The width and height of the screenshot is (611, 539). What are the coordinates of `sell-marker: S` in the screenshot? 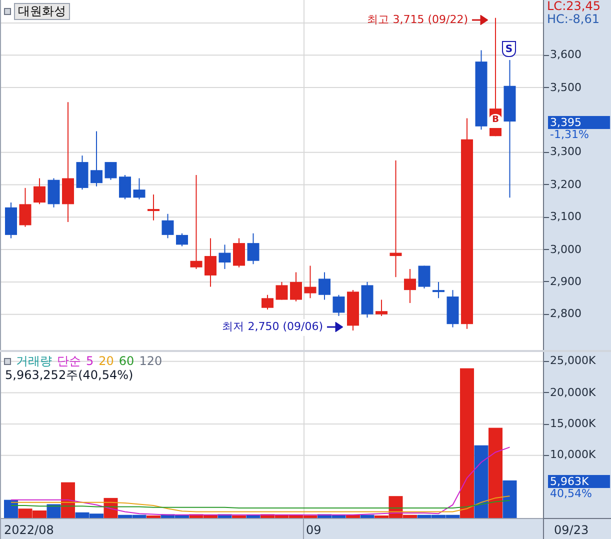 It's located at (509, 49).